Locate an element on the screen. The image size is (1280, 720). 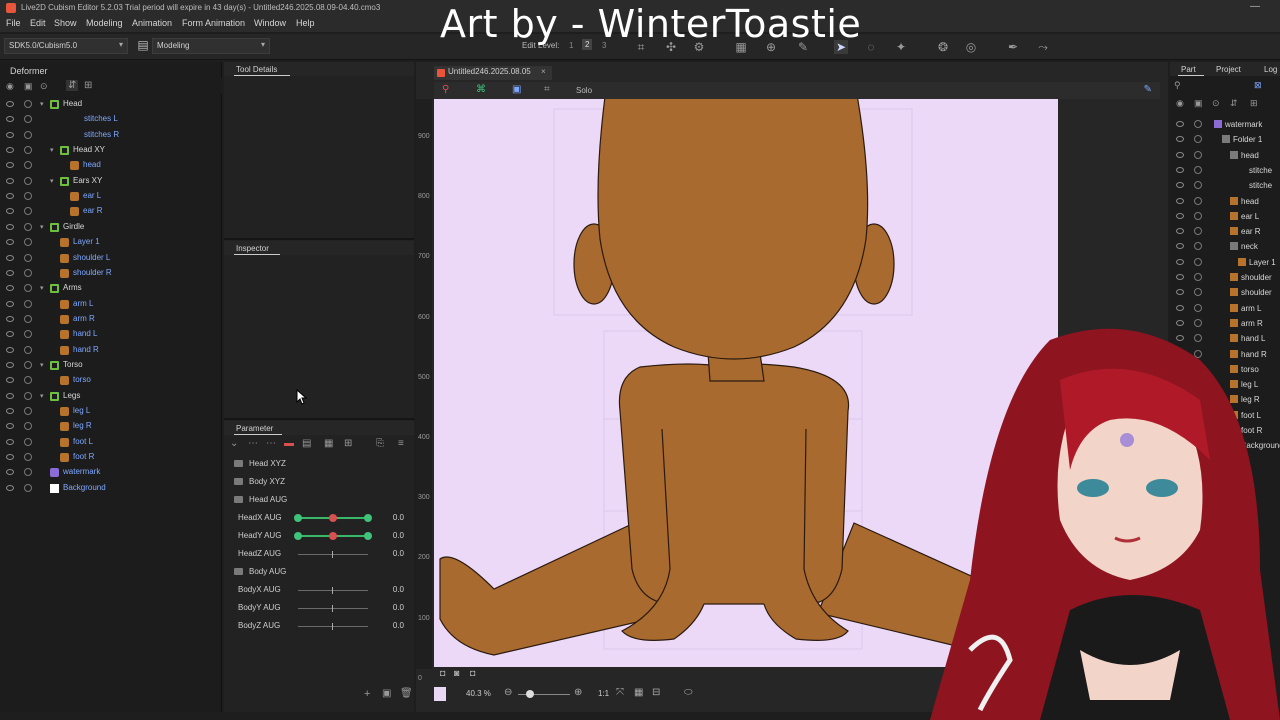
part-tree-item: shoulder is located at coordinates (1225, 292).